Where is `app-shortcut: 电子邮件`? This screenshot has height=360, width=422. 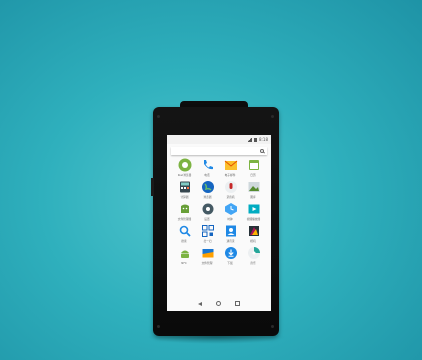 app-shortcut: 电子邮件 is located at coordinates (231, 167).